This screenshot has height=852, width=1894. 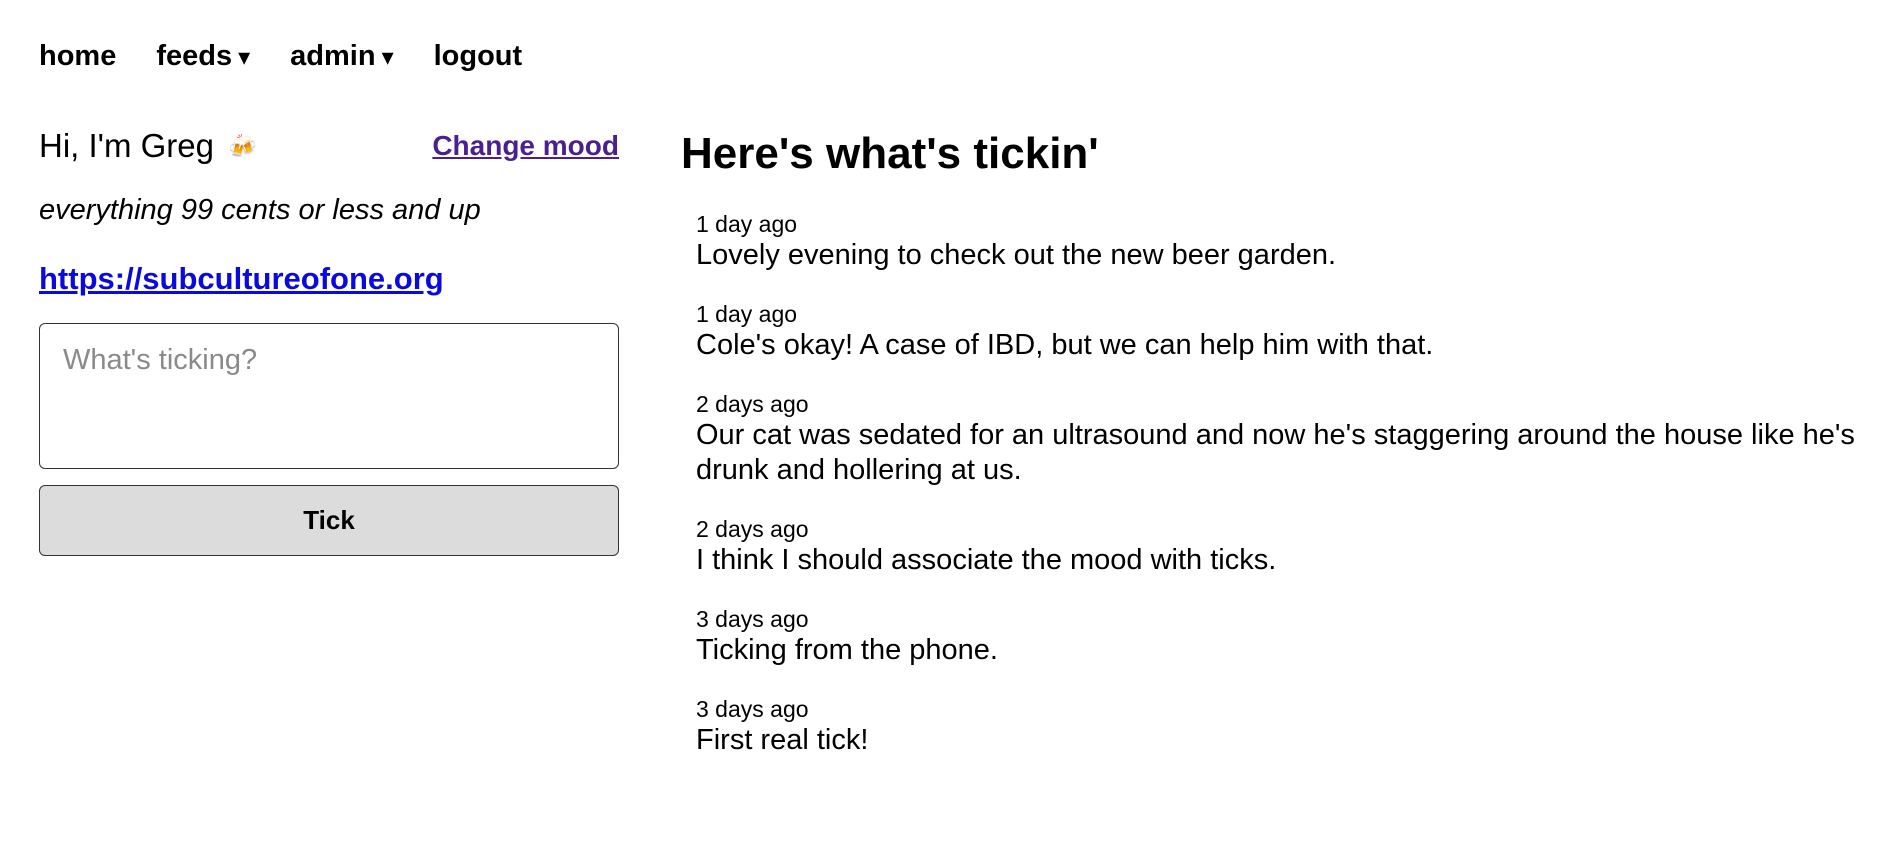 I want to click on top-nav: home feeds ▾ admin ▾ logout, so click(x=280, y=56).